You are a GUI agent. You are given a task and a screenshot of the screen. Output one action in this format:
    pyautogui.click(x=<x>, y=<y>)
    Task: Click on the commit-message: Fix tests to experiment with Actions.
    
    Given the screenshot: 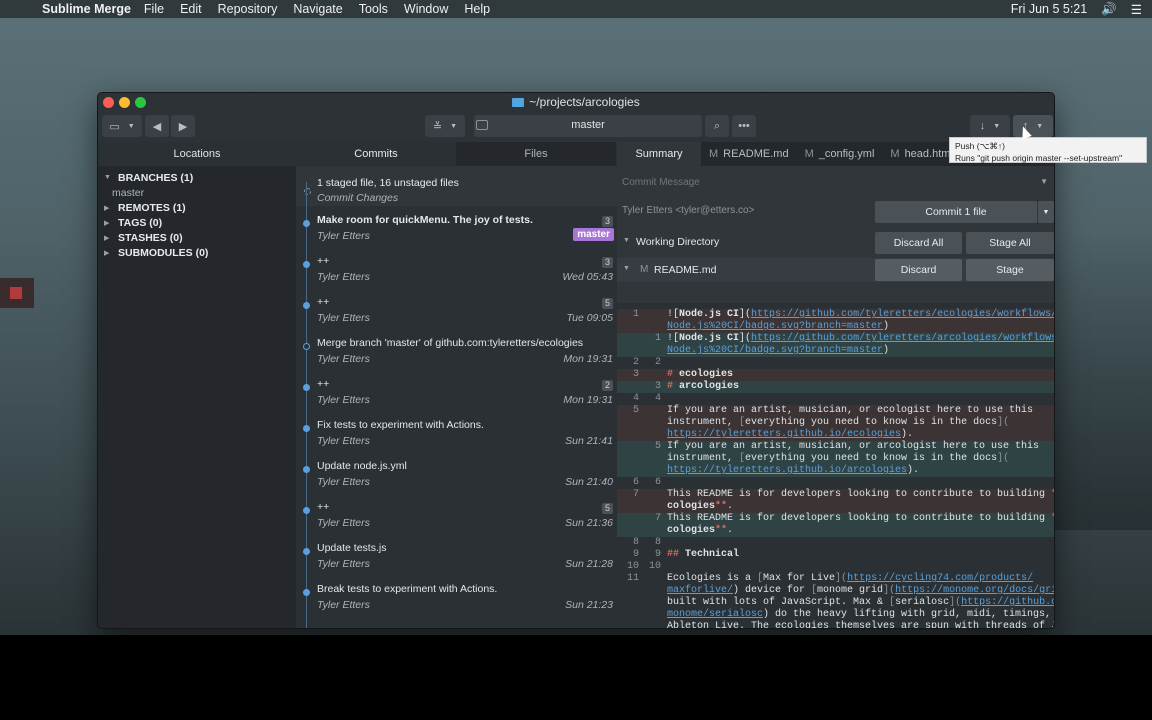 What is the action you would take?
    pyautogui.click(x=400, y=425)
    